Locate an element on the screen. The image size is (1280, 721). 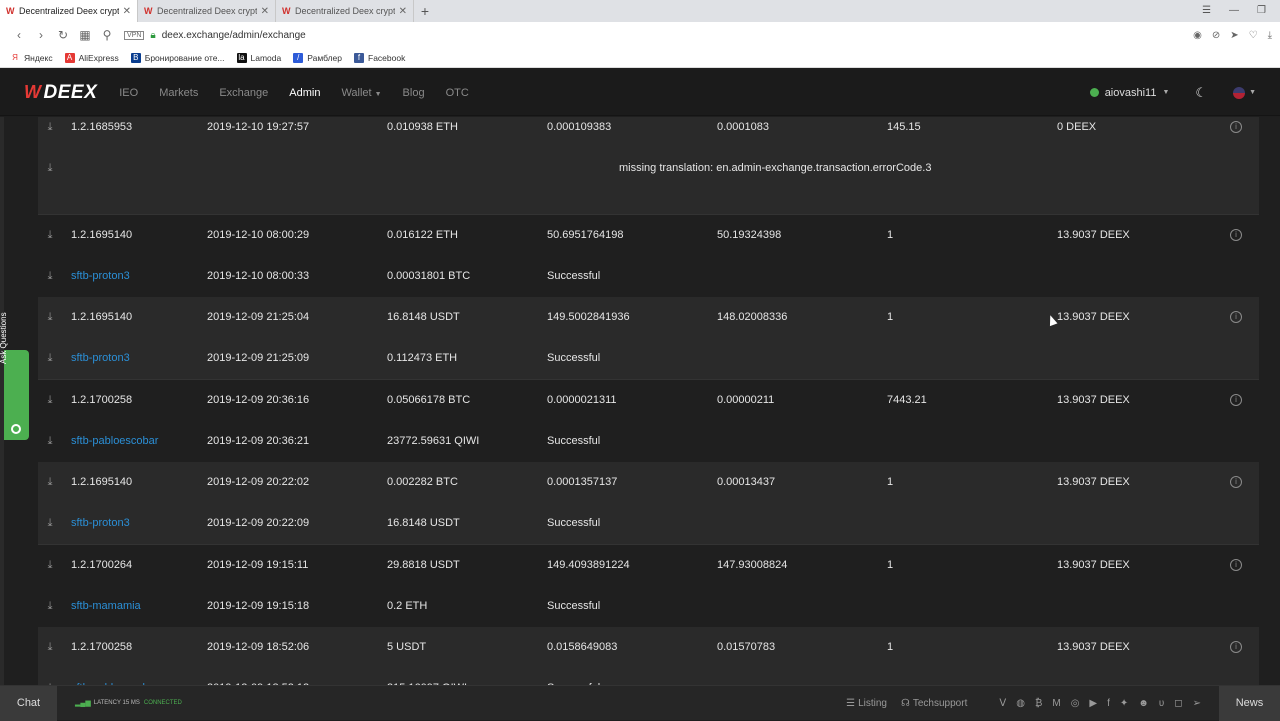
camera-icon: ◉ is located at coordinates (1197, 35).